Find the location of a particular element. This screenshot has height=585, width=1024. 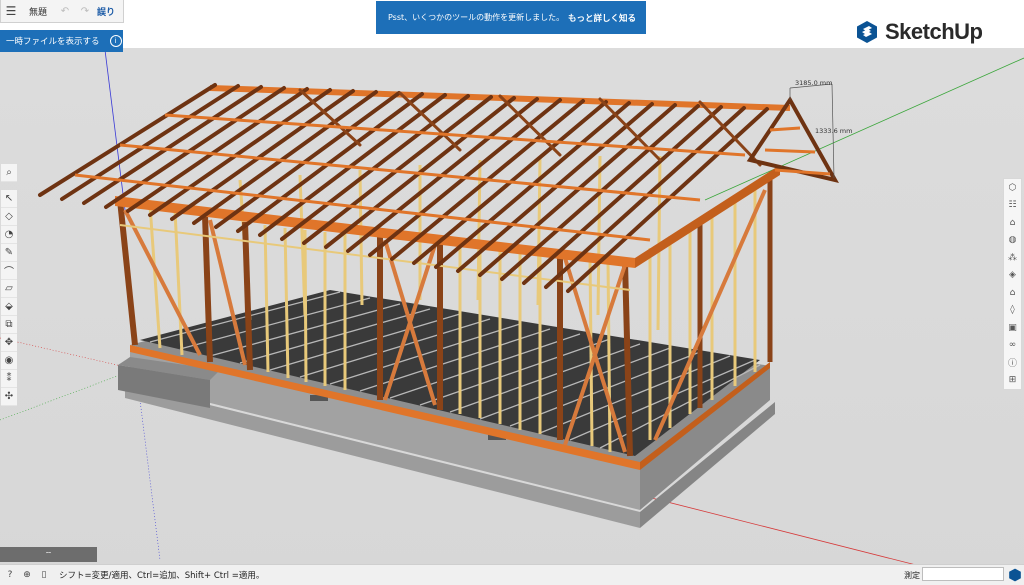

redo-icon: ↷ is located at coordinates (85, 11).